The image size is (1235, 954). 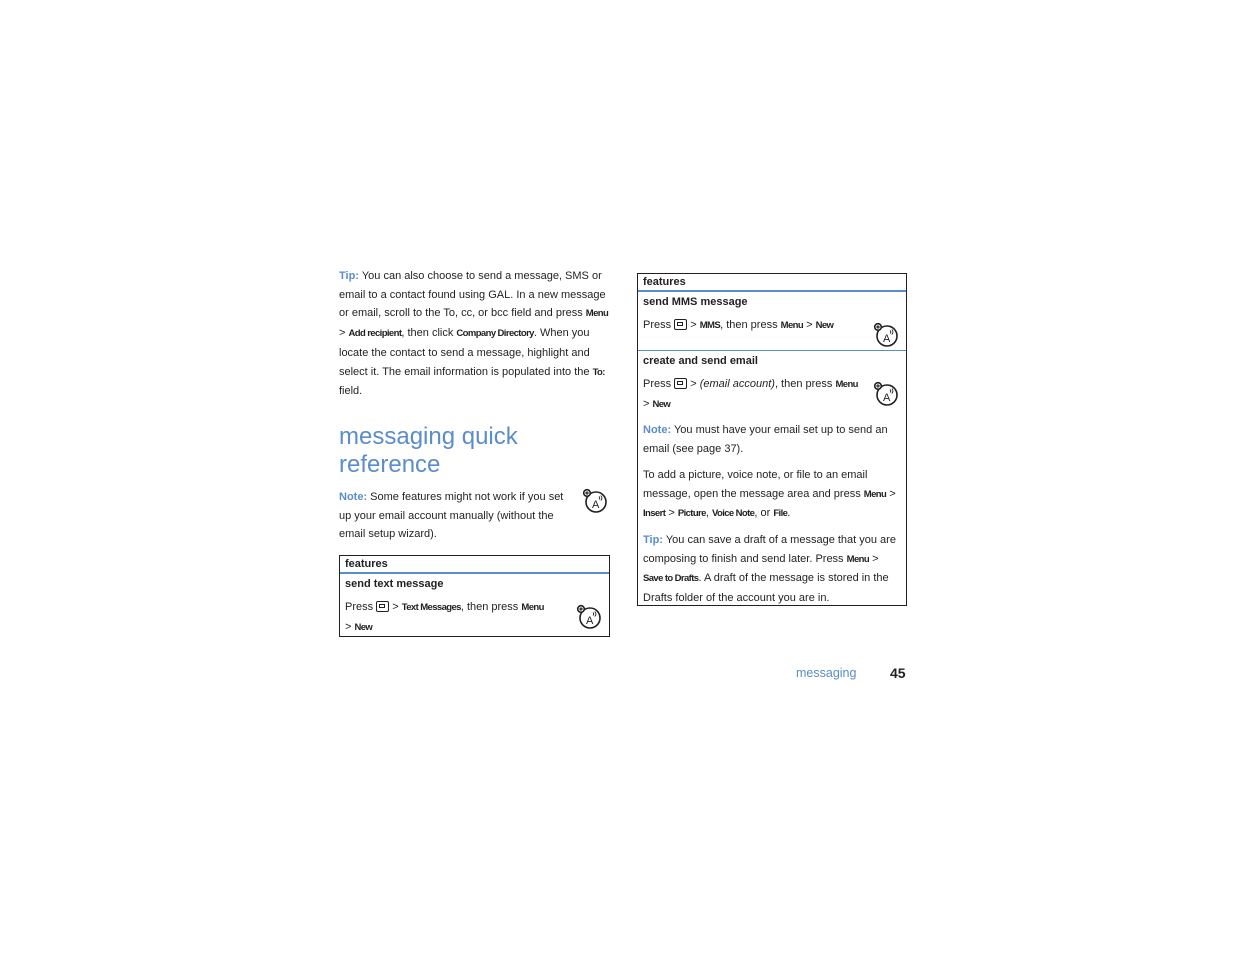 I want to click on footer-section-name: messaging, so click(x=826, y=673).